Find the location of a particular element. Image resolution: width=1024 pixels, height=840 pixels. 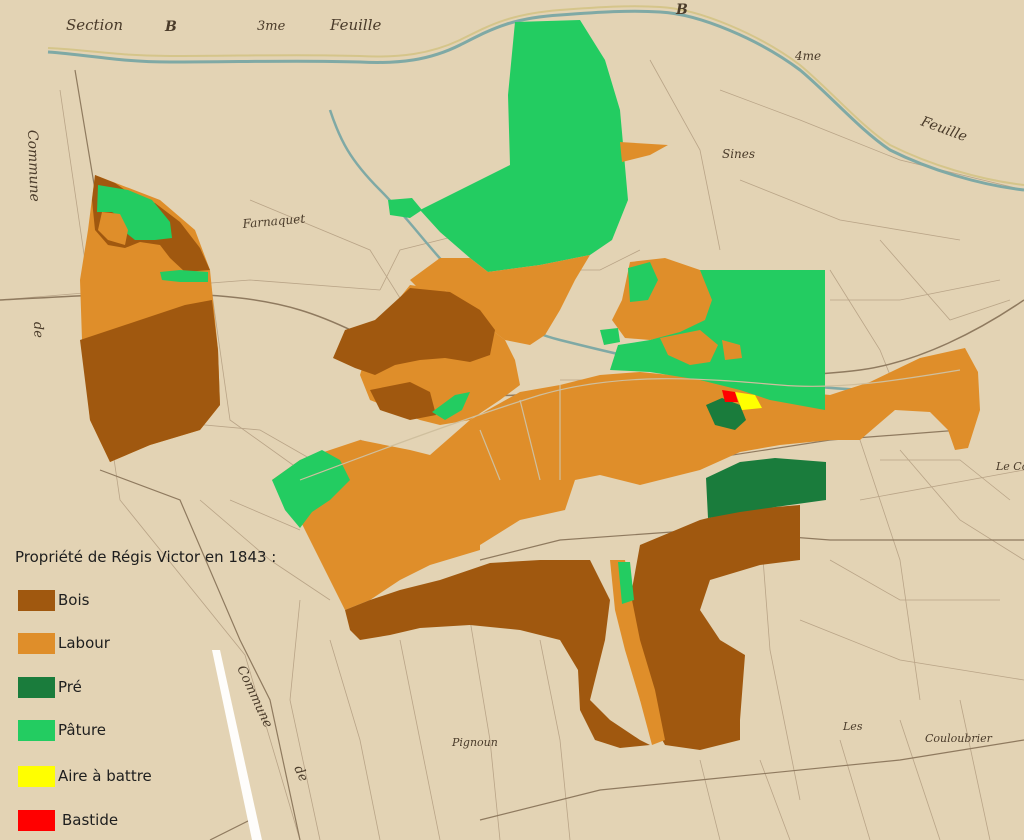

legend-label-pature: Pâture is located at coordinates (82, 730).